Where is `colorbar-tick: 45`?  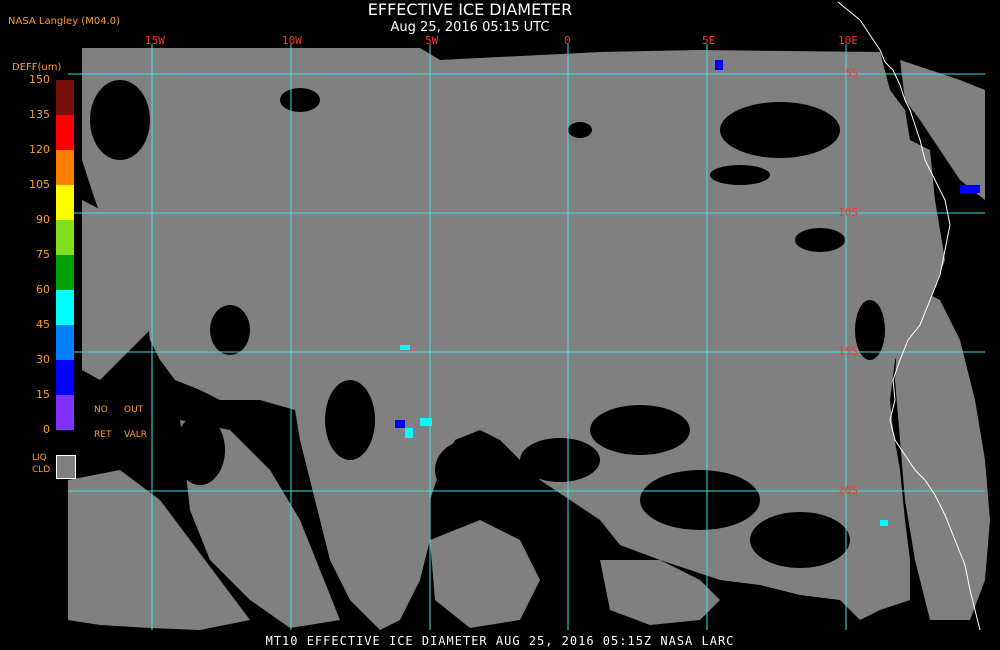
colorbar-tick: 45 is located at coordinates (43, 324).